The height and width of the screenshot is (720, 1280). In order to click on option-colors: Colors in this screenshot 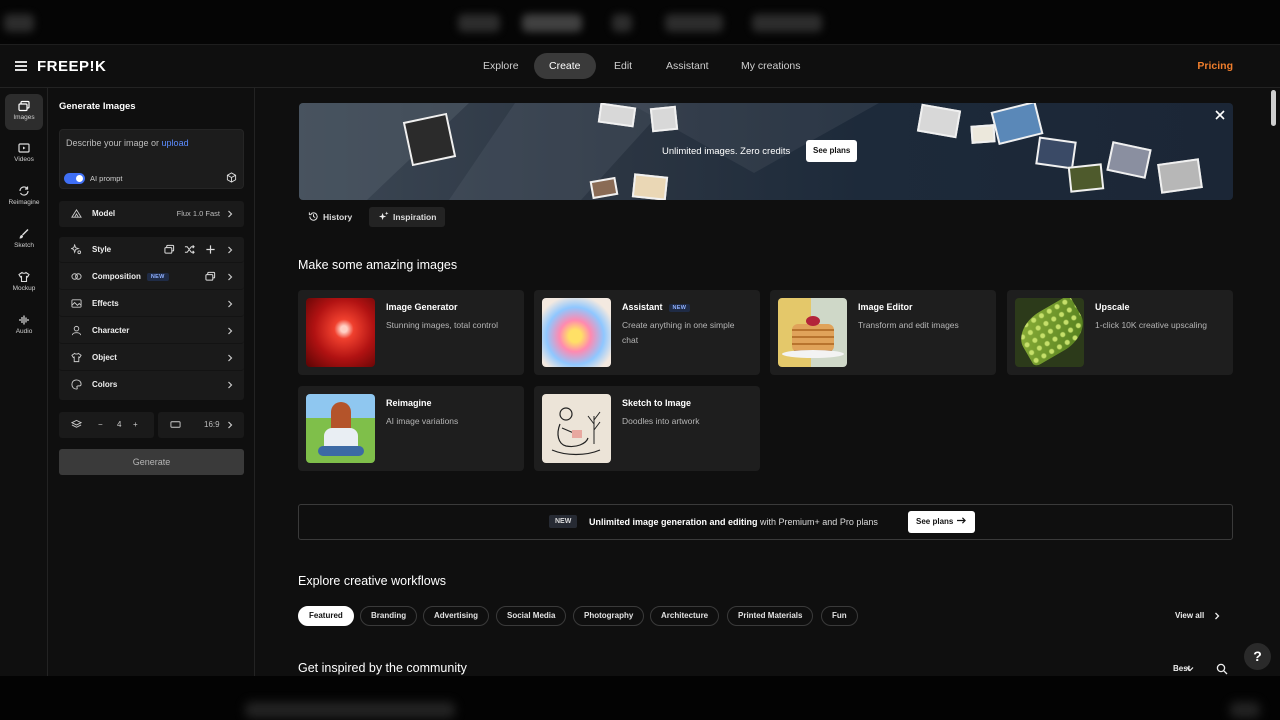, I will do `click(151, 385)`.